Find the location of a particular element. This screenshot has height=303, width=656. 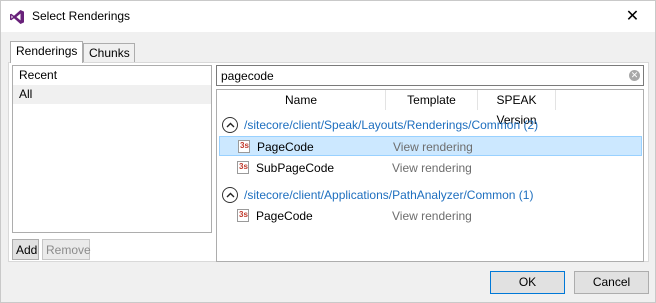

column-header-speak-version: SPEAK Version is located at coordinates (517, 108).